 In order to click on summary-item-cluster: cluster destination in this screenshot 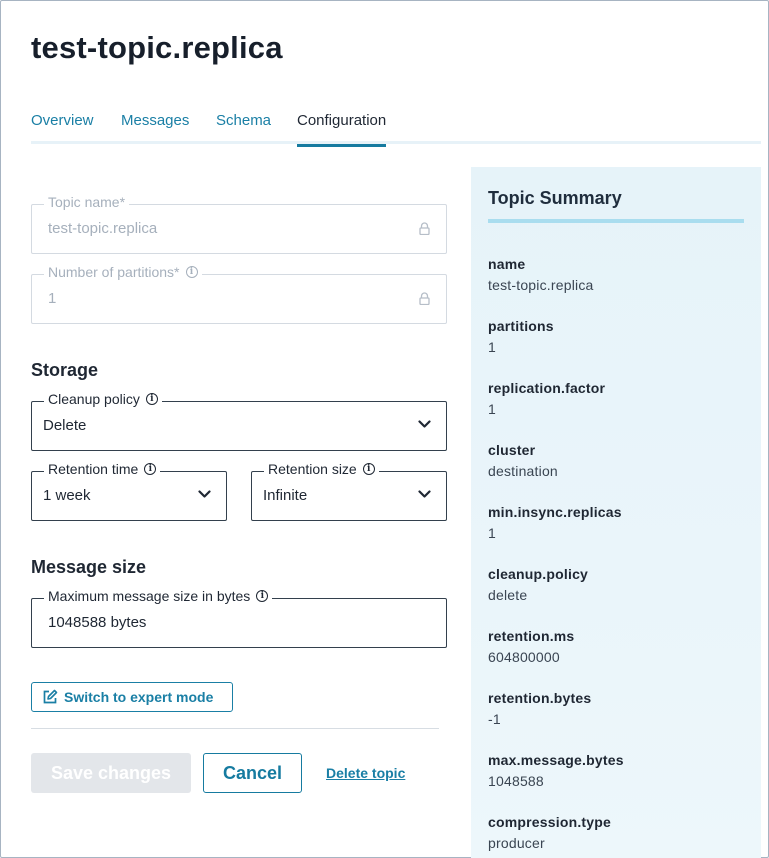, I will do `click(523, 460)`.